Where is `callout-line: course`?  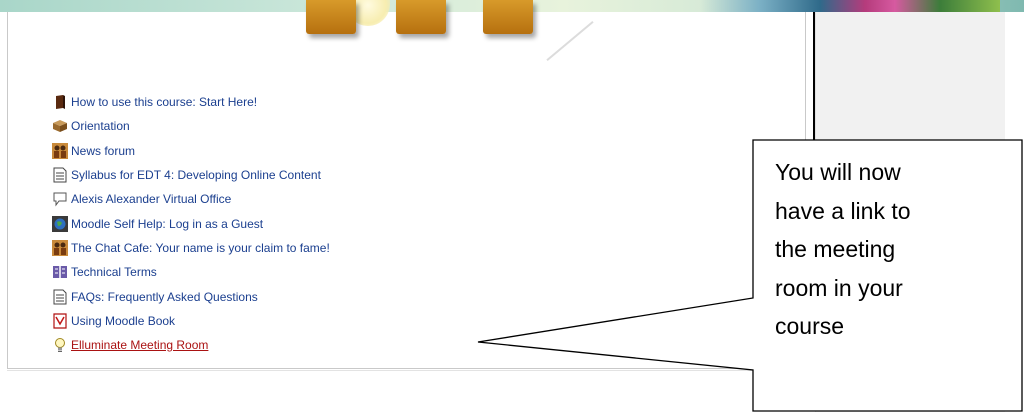 callout-line: course is located at coordinates (810, 326).